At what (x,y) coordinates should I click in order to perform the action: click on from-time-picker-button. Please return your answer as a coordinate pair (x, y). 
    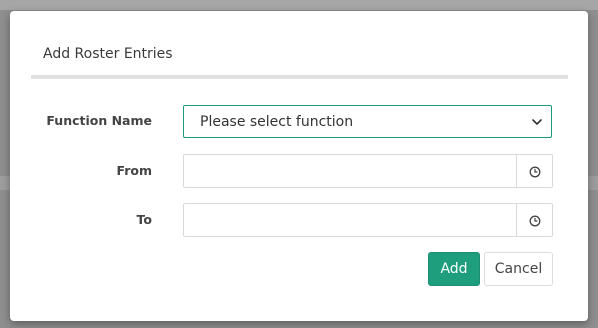
    Looking at the image, I should click on (534, 171).